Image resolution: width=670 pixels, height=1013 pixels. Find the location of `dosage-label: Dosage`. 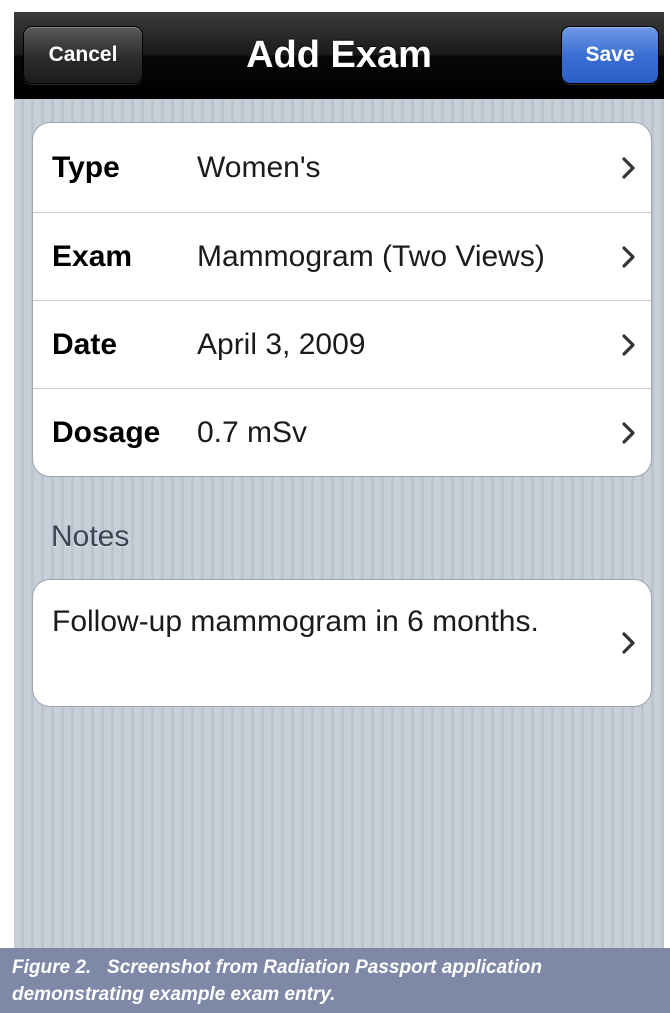

dosage-label: Dosage is located at coordinates (106, 432).